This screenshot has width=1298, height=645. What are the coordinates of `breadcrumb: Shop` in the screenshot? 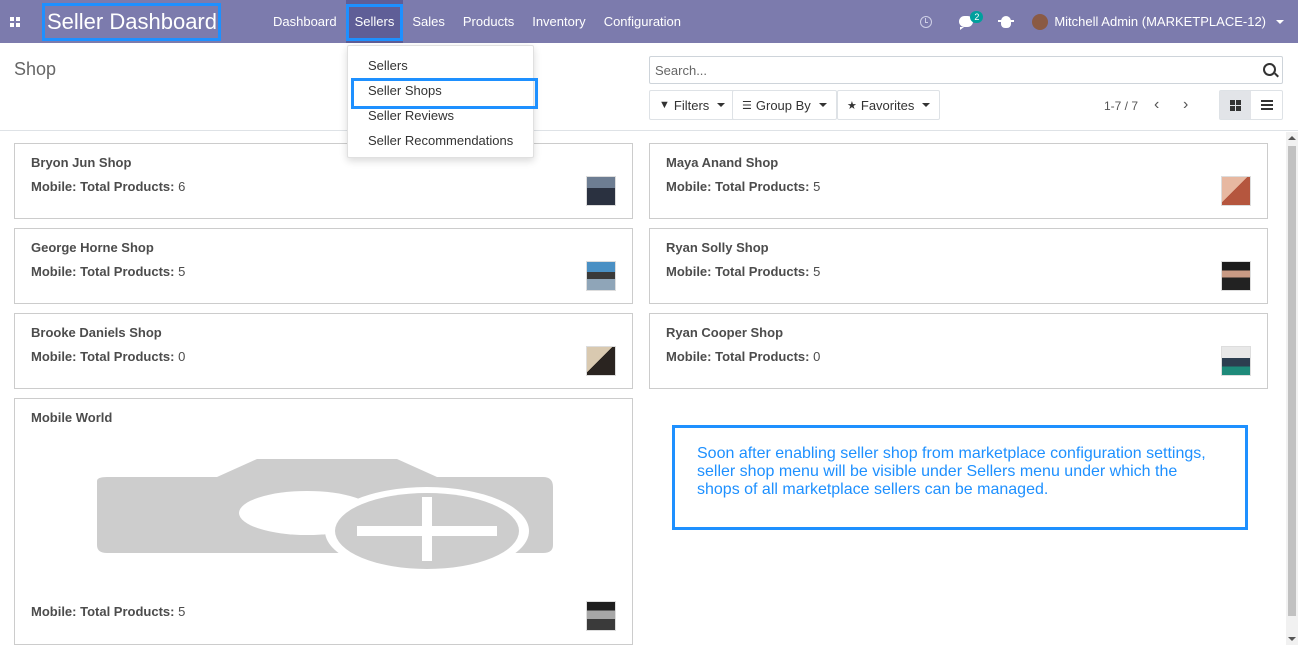 It's located at (35, 69).